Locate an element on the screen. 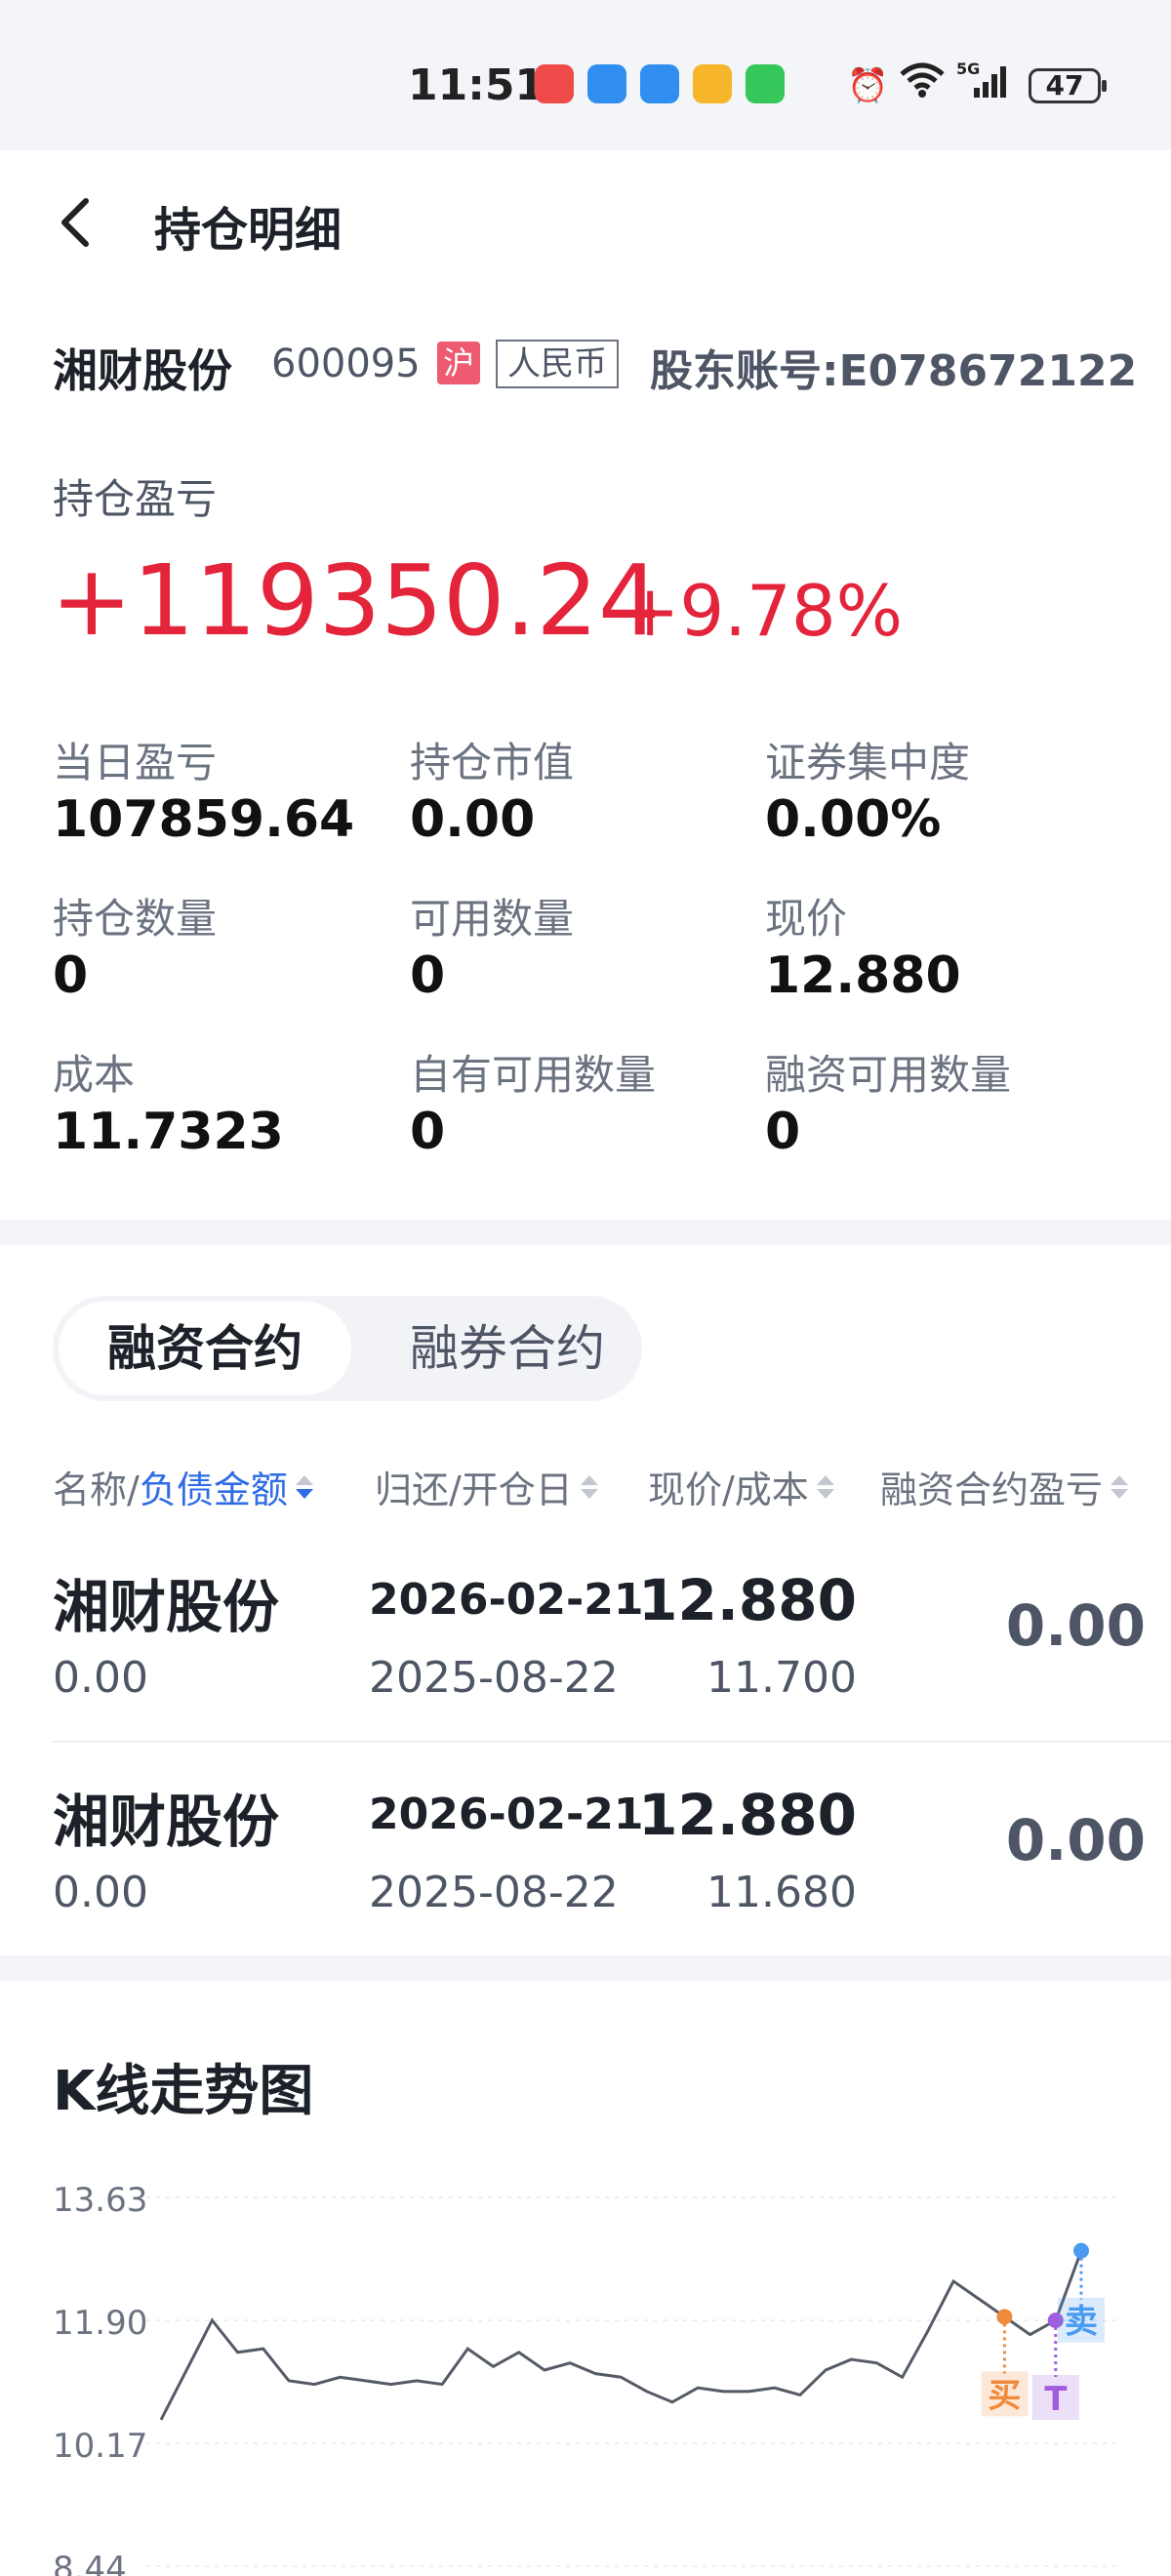 Image resolution: width=1171 pixels, height=2576 pixels. status-bar: 11:51 ⏰ 5G 47 is located at coordinates (585, 75).